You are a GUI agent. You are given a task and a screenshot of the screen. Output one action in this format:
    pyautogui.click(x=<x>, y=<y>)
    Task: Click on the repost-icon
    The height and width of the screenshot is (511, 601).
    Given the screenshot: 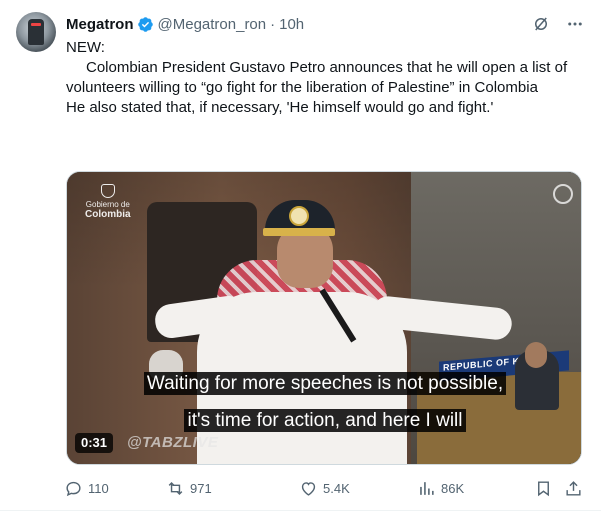 What is the action you would take?
    pyautogui.click(x=175, y=488)
    